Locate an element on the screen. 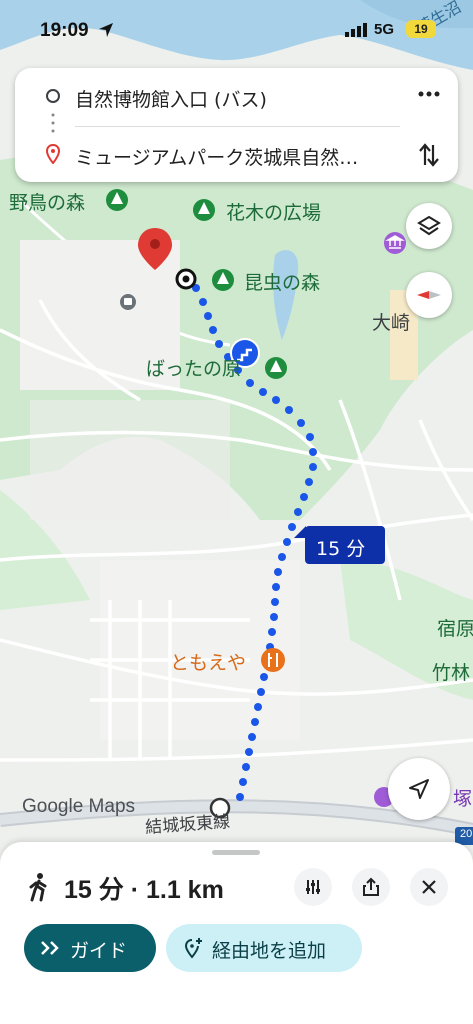 This screenshot has height=1024, width=473. tune-icon is located at coordinates (313, 887).